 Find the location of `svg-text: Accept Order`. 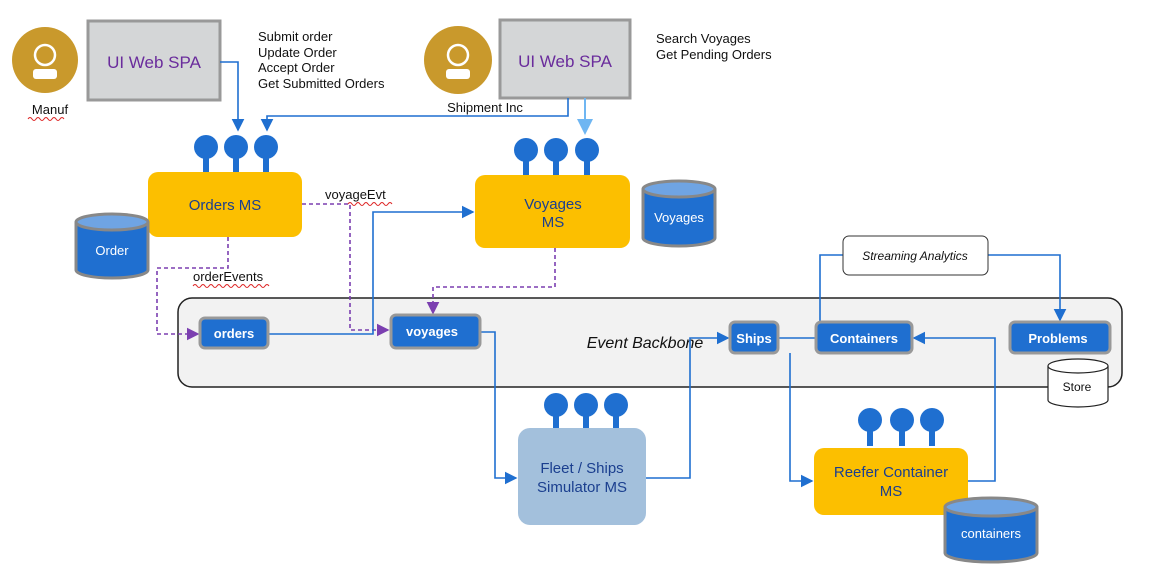

svg-text: Accept Order is located at coordinates (296, 67).